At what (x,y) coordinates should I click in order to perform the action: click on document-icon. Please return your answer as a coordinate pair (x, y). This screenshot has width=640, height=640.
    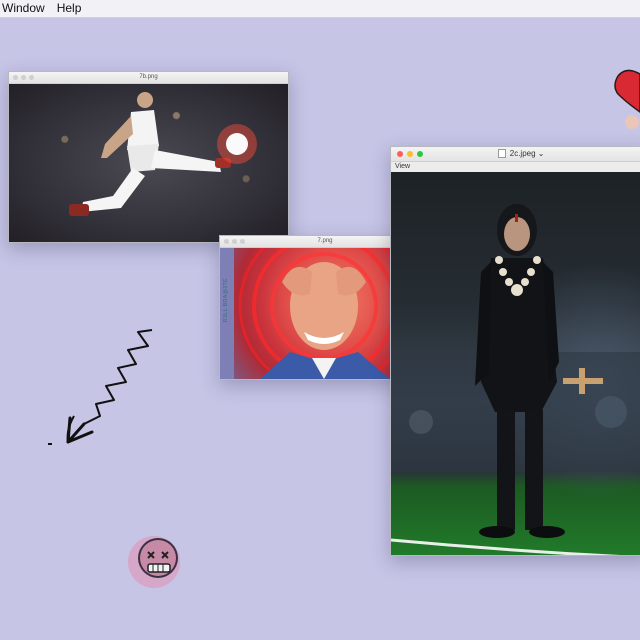
    Looking at the image, I should click on (501, 154).